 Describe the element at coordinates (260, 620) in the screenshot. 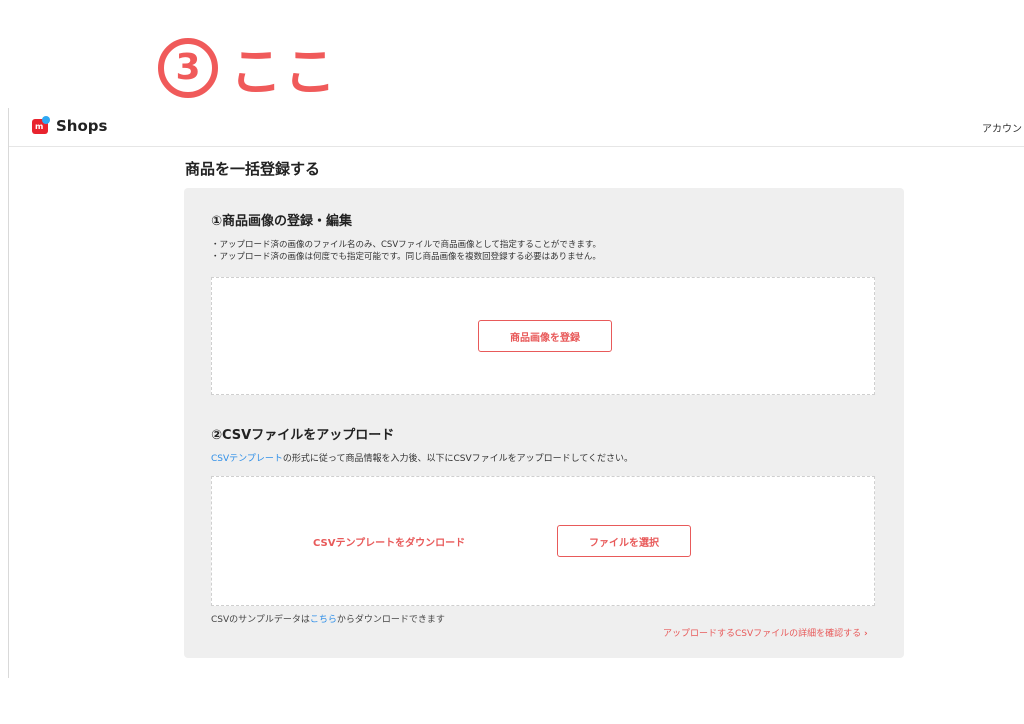

I see `sample-prefix: CSVのサンプルデータは` at that location.